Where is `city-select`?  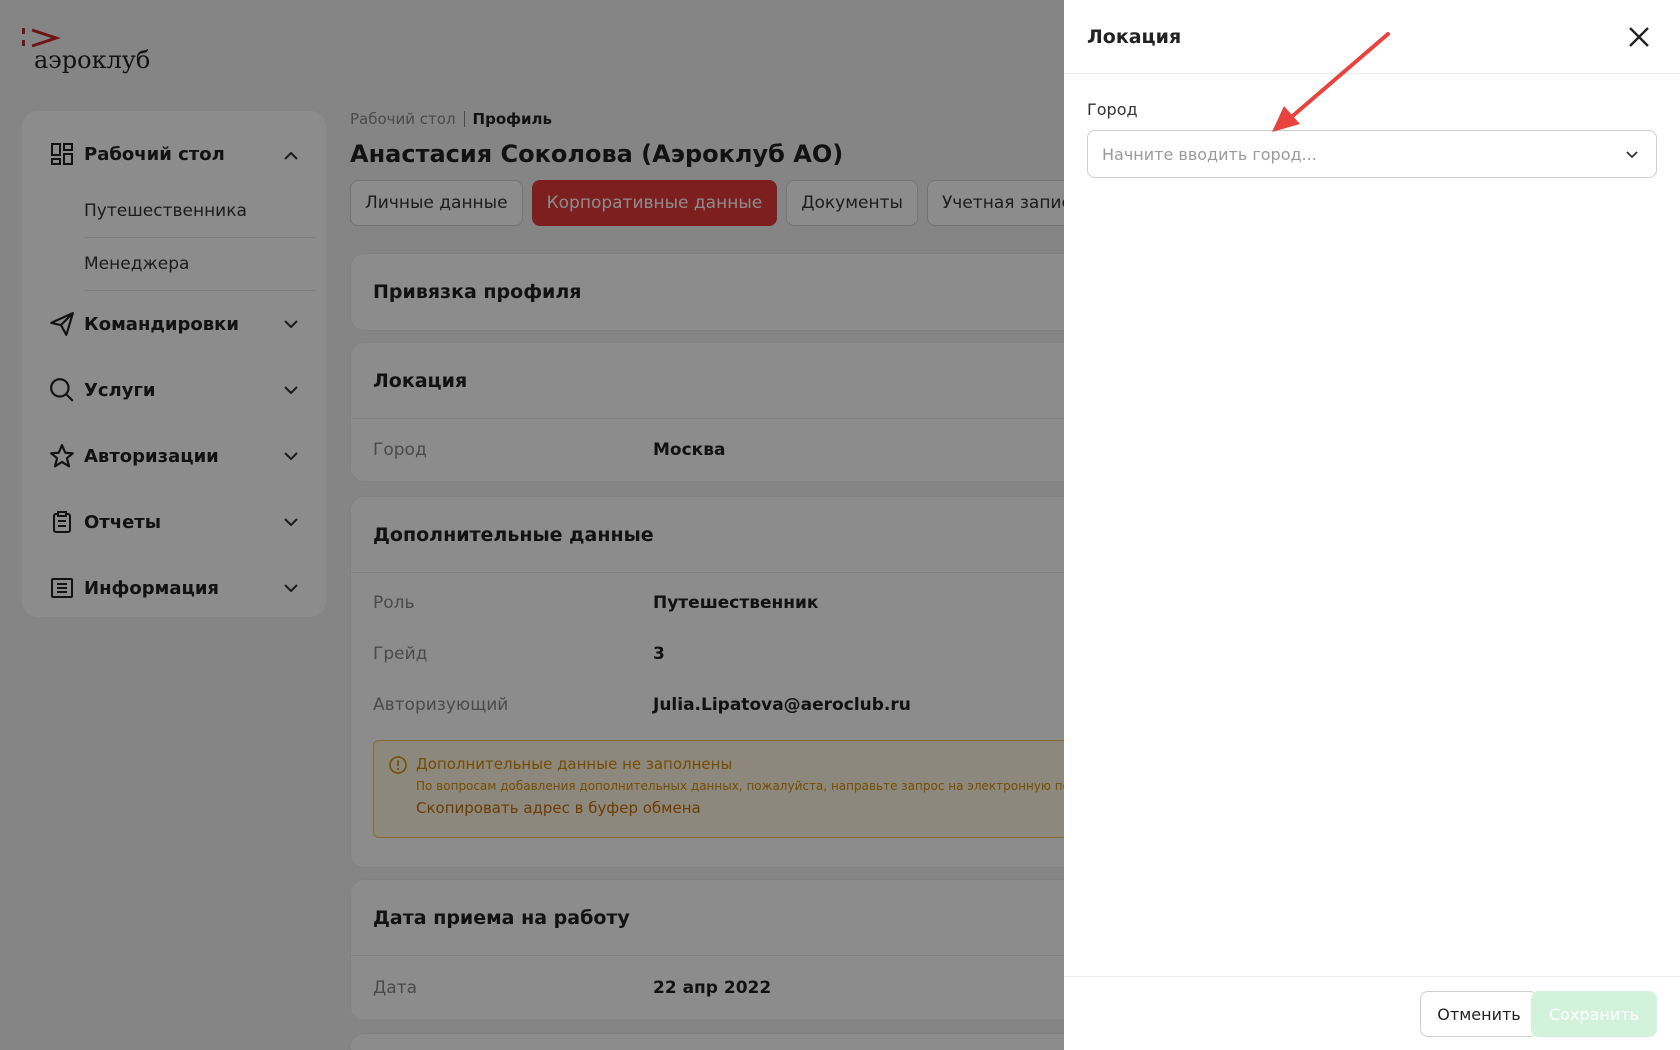
city-select is located at coordinates (1372, 154).